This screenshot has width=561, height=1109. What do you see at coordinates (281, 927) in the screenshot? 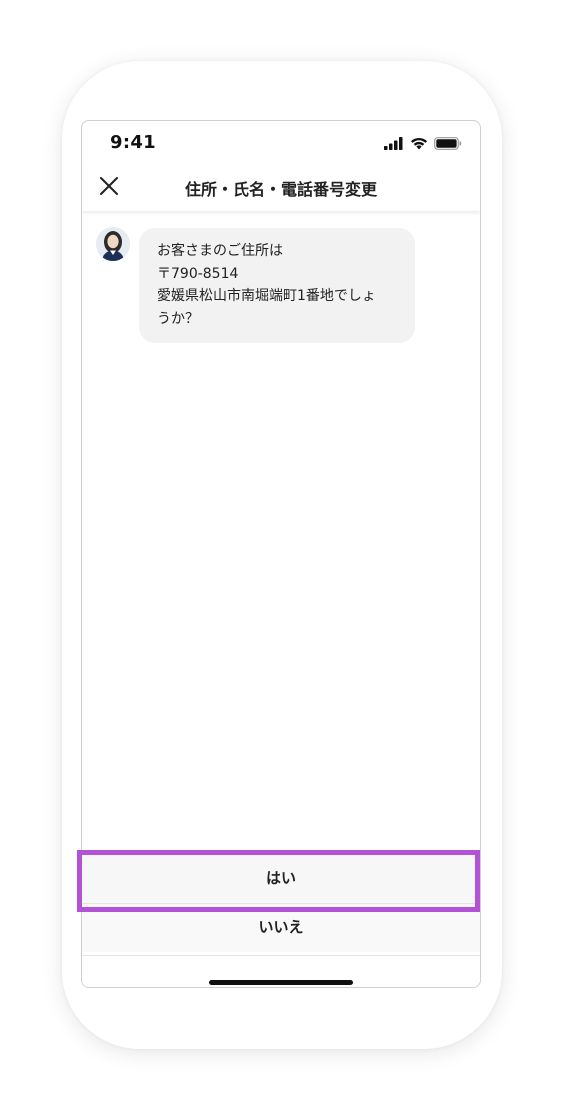
I see `no-button: いいえ` at bounding box center [281, 927].